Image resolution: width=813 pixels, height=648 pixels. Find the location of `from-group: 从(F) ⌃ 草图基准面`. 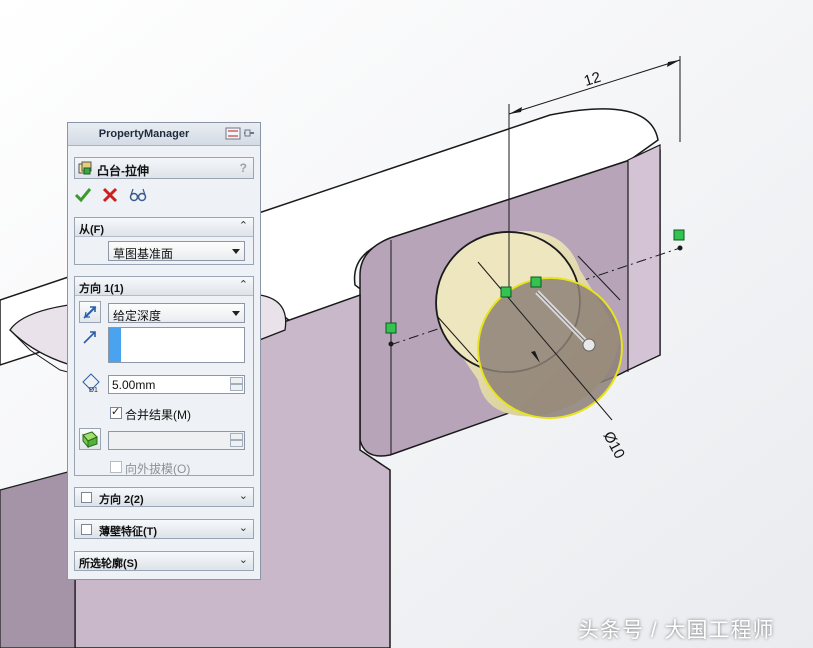

from-group: 从(F) ⌃ 草图基准面 is located at coordinates (164, 241).